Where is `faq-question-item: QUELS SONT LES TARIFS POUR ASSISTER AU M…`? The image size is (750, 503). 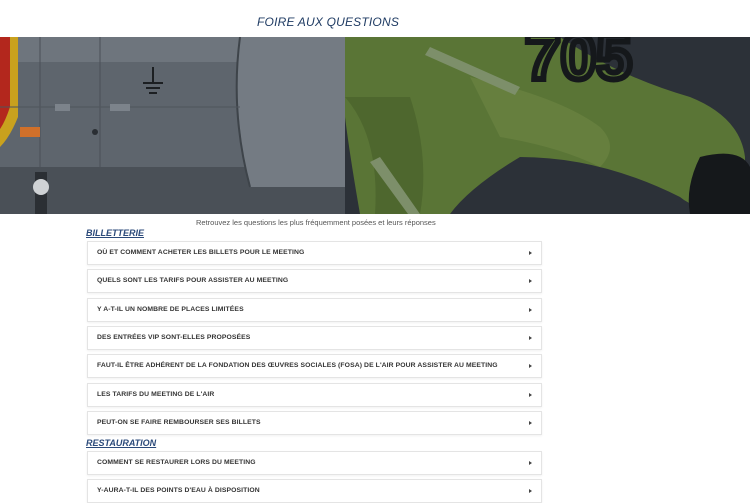 faq-question-item: QUELS SONT LES TARIFS POUR ASSISTER AU M… is located at coordinates (314, 281).